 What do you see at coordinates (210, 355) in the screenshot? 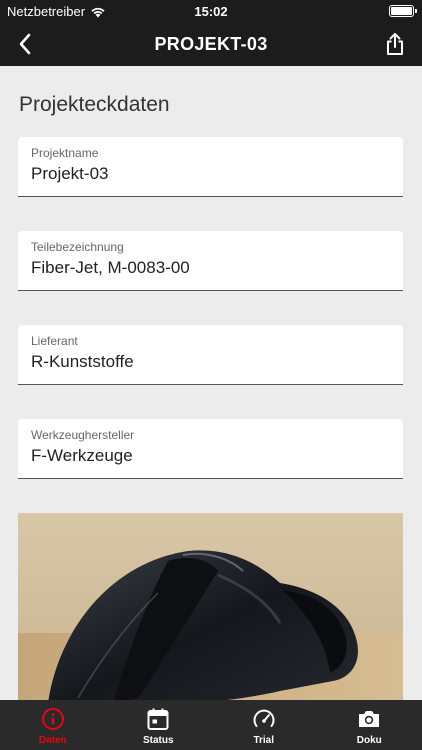
I see `supplier-field: Lieferant R-Kunststoffe` at bounding box center [210, 355].